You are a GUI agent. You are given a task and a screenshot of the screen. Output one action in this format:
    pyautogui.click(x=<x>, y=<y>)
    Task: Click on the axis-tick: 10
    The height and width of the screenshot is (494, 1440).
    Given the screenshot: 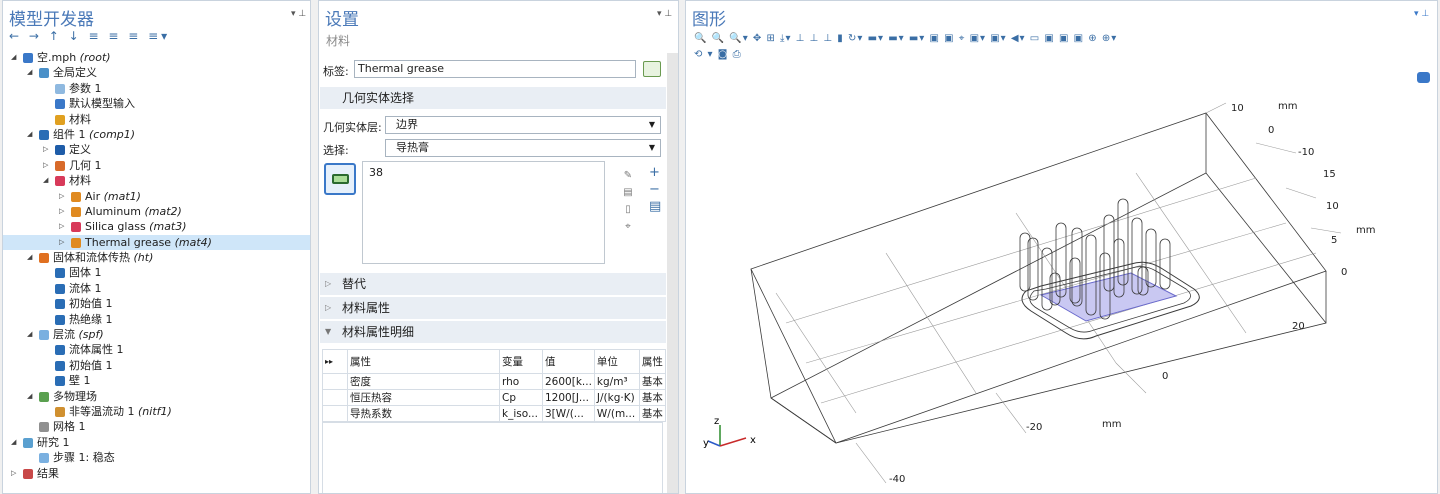 What is the action you would take?
    pyautogui.click(x=1332, y=206)
    